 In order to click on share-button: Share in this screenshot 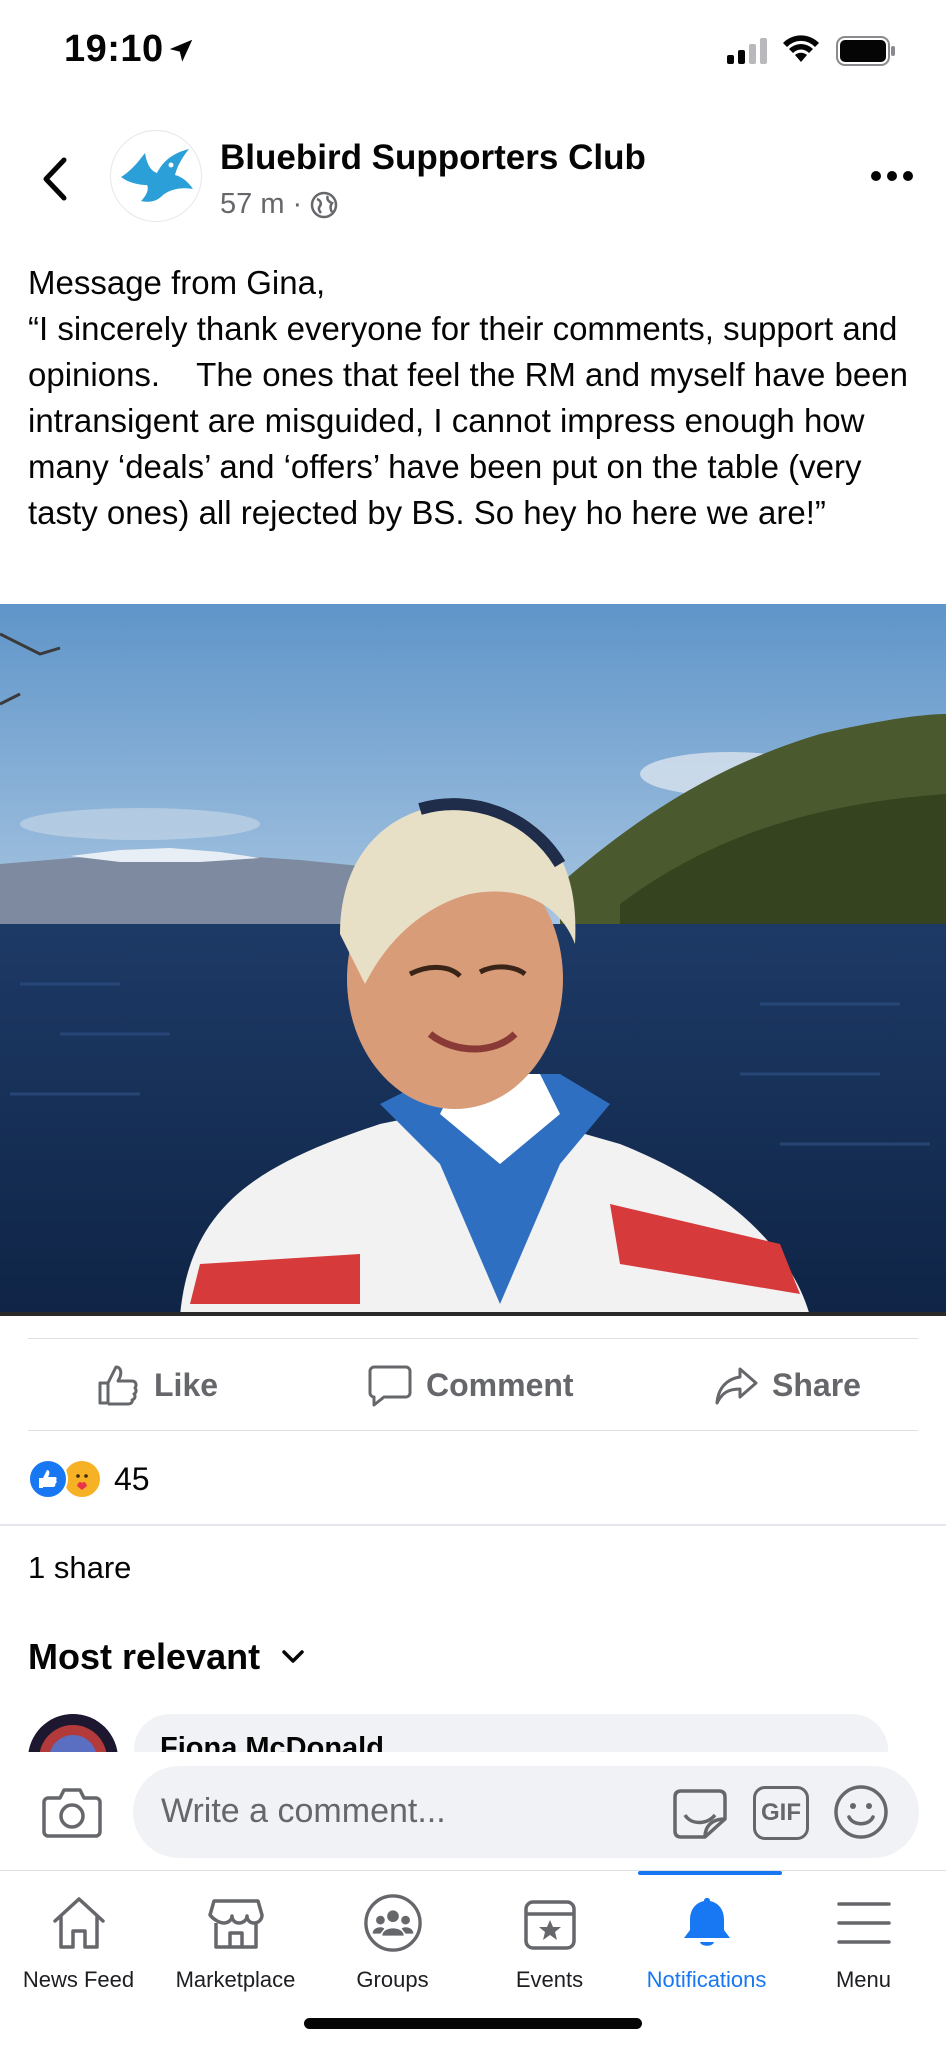, I will do `click(787, 1385)`.